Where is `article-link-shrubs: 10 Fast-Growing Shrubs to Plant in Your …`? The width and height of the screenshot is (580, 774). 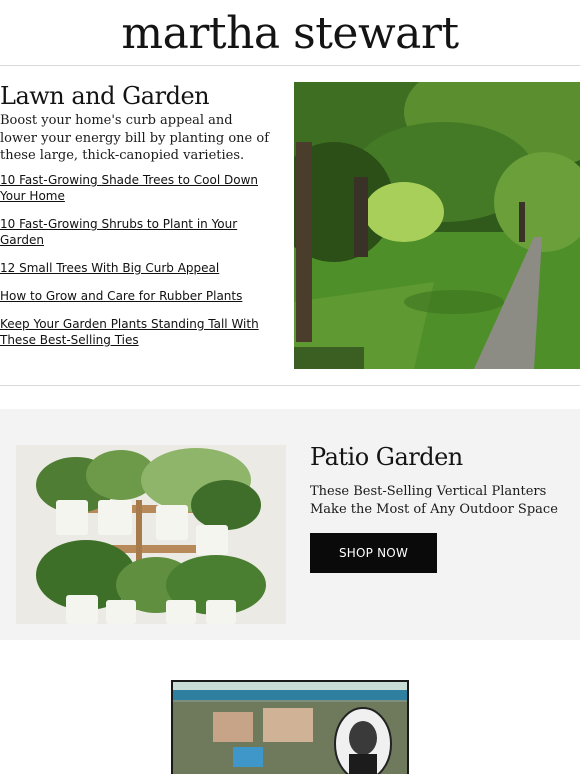
article-link-shrubs: 10 Fast-Growing Shrubs to Plant in Your … is located at coordinates (131, 232).